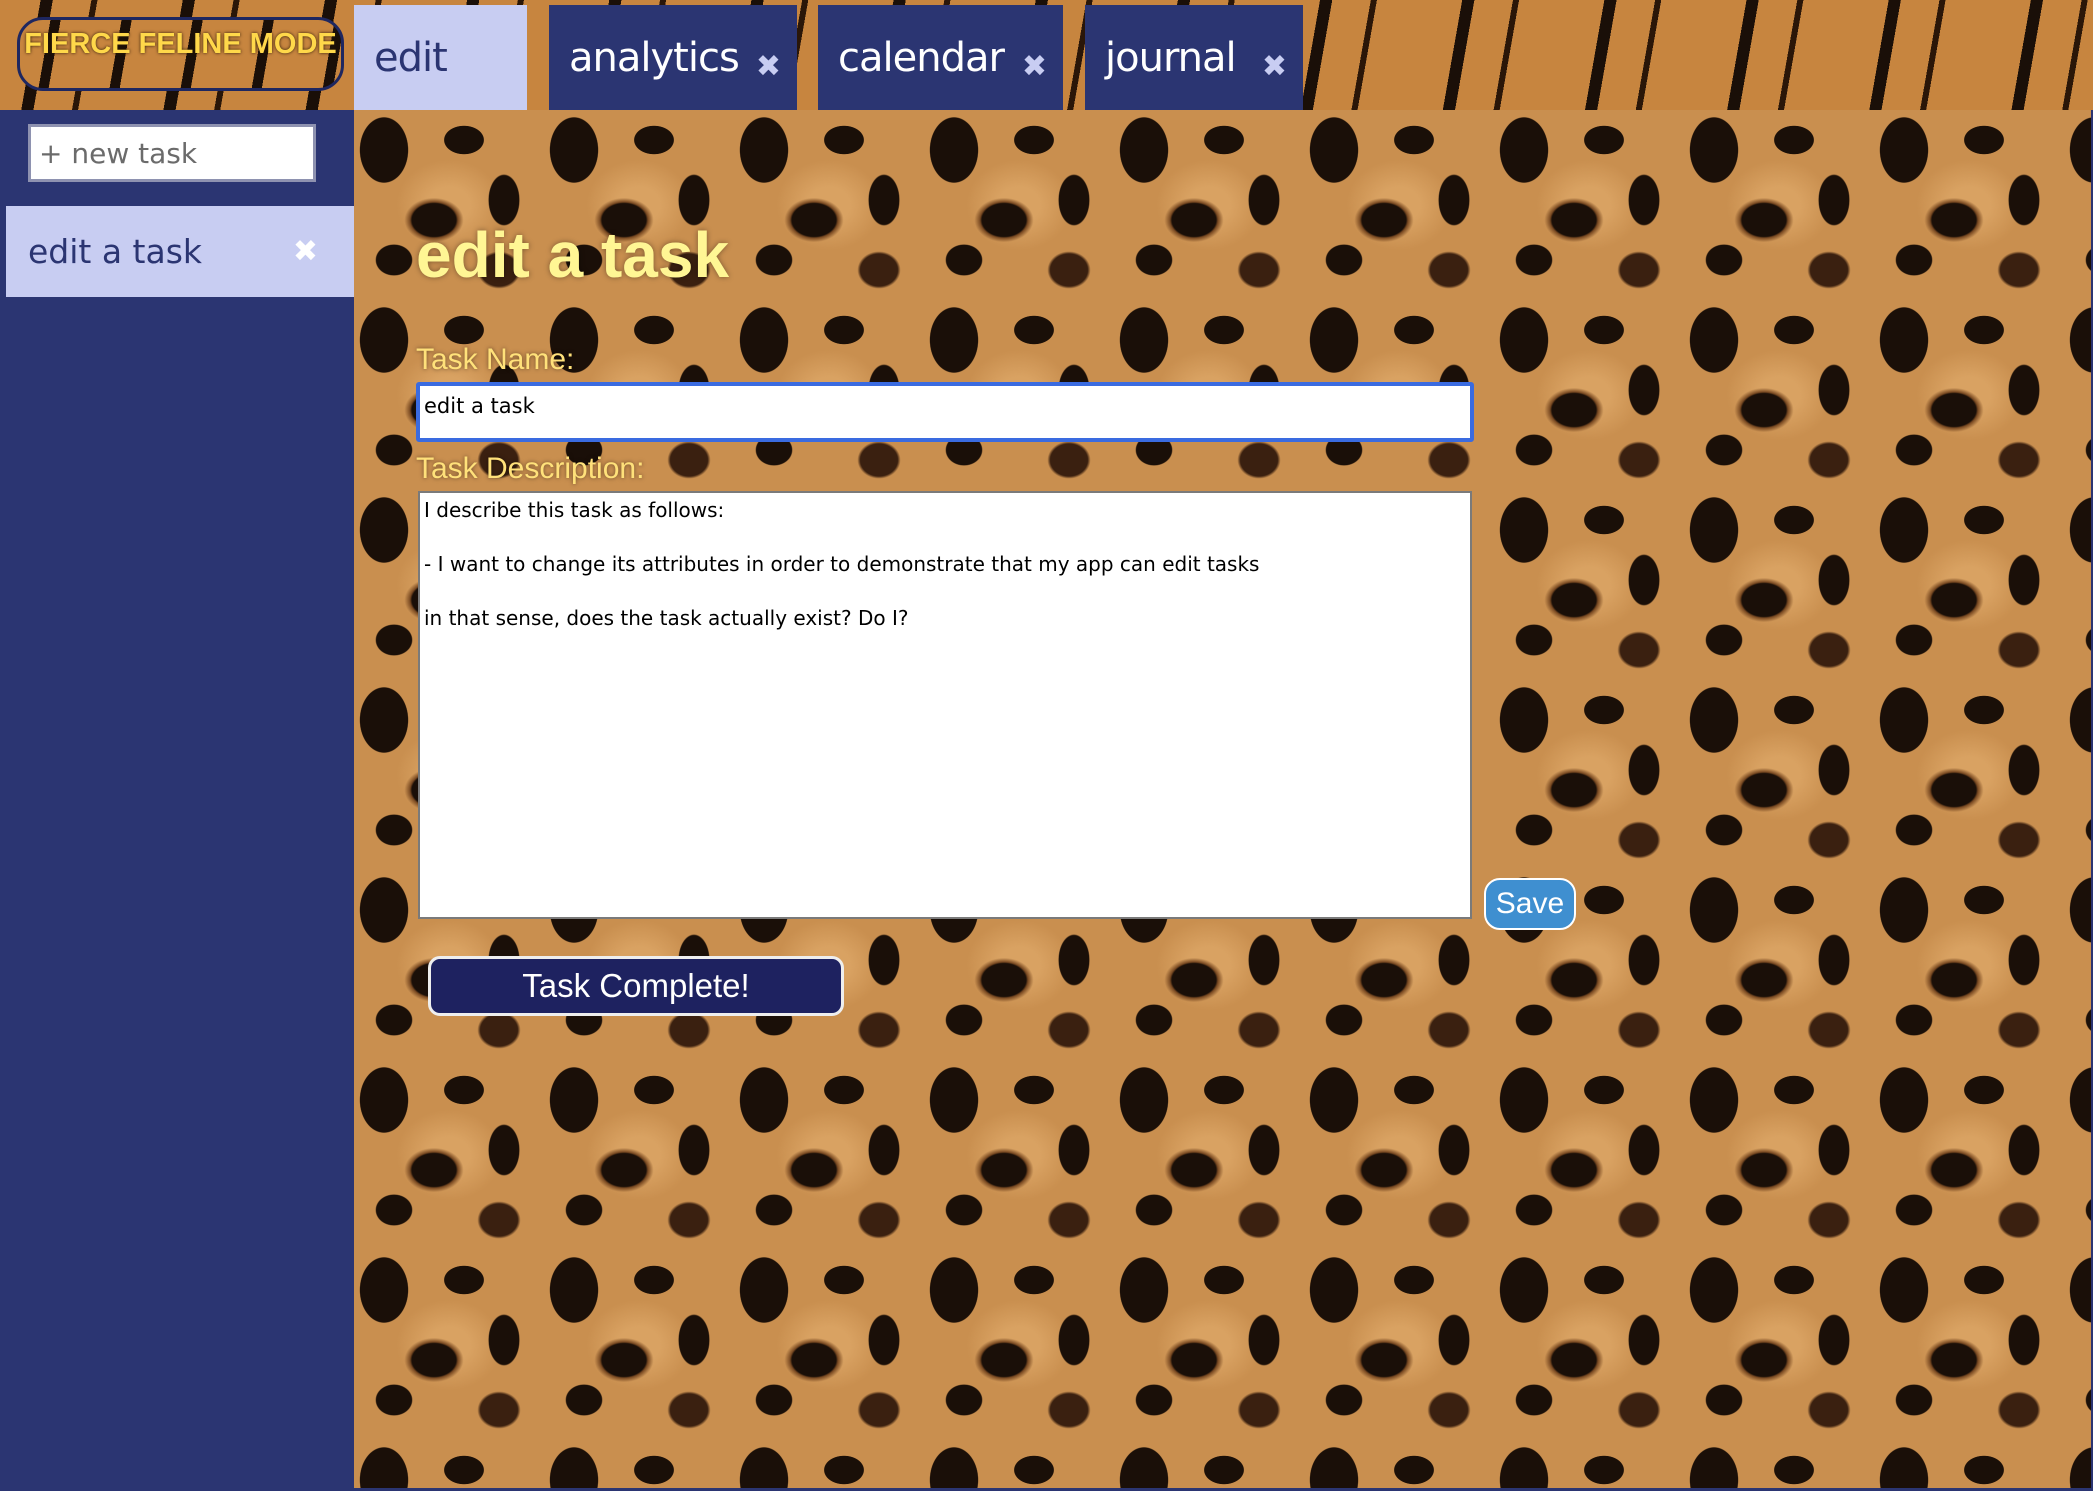  Describe the element at coordinates (495, 359) in the screenshot. I see `task-name-label: Task Name:` at that location.